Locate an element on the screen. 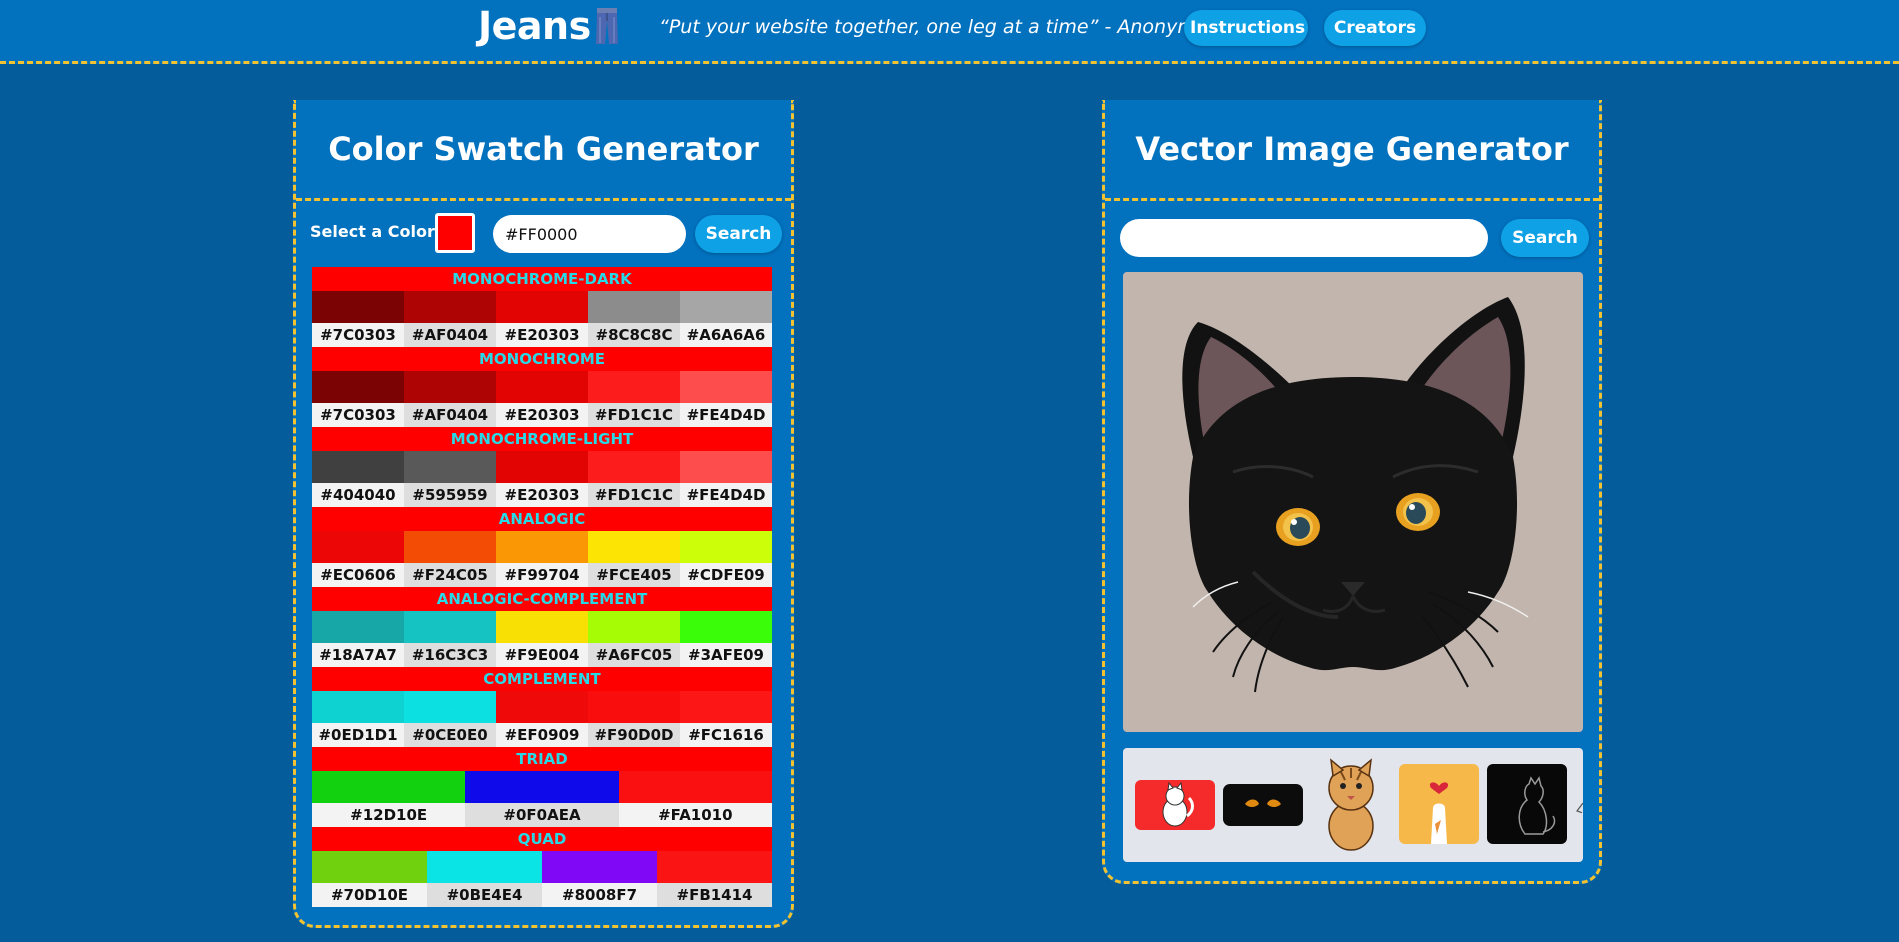 The width and height of the screenshot is (1899, 942). hex-code-label: #EC0606 is located at coordinates (358, 575).